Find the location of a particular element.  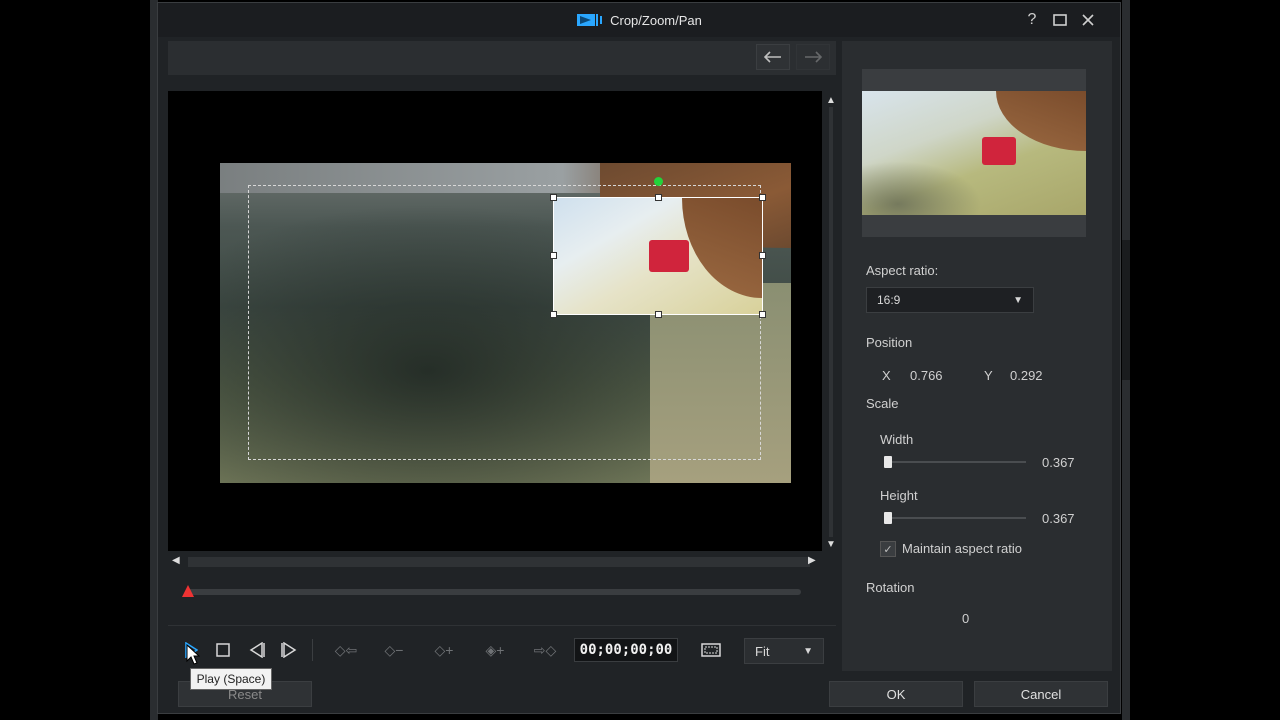

next-frame-icon is located at coordinates (289, 650).